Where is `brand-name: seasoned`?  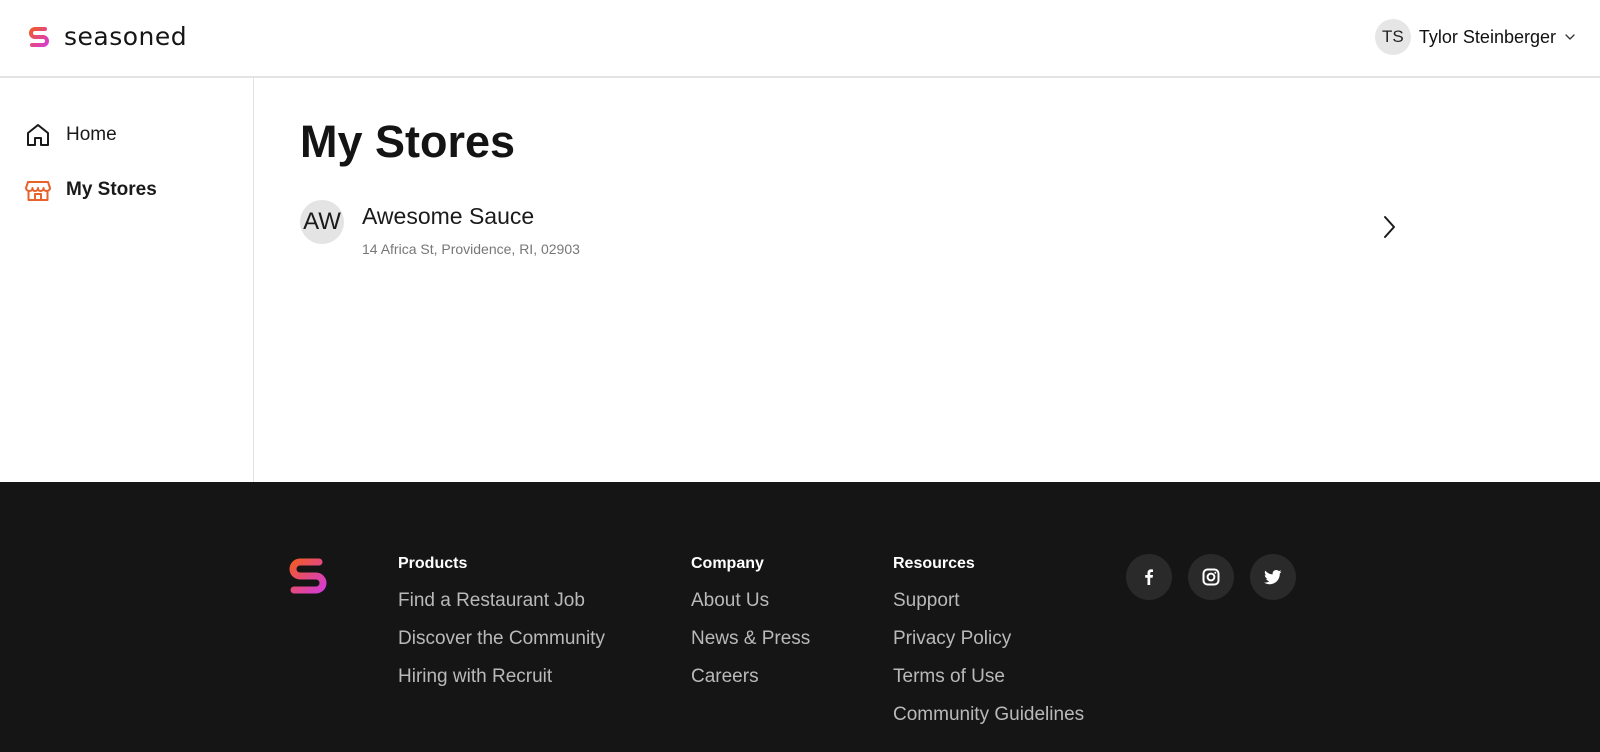
brand-name: seasoned is located at coordinates (126, 36).